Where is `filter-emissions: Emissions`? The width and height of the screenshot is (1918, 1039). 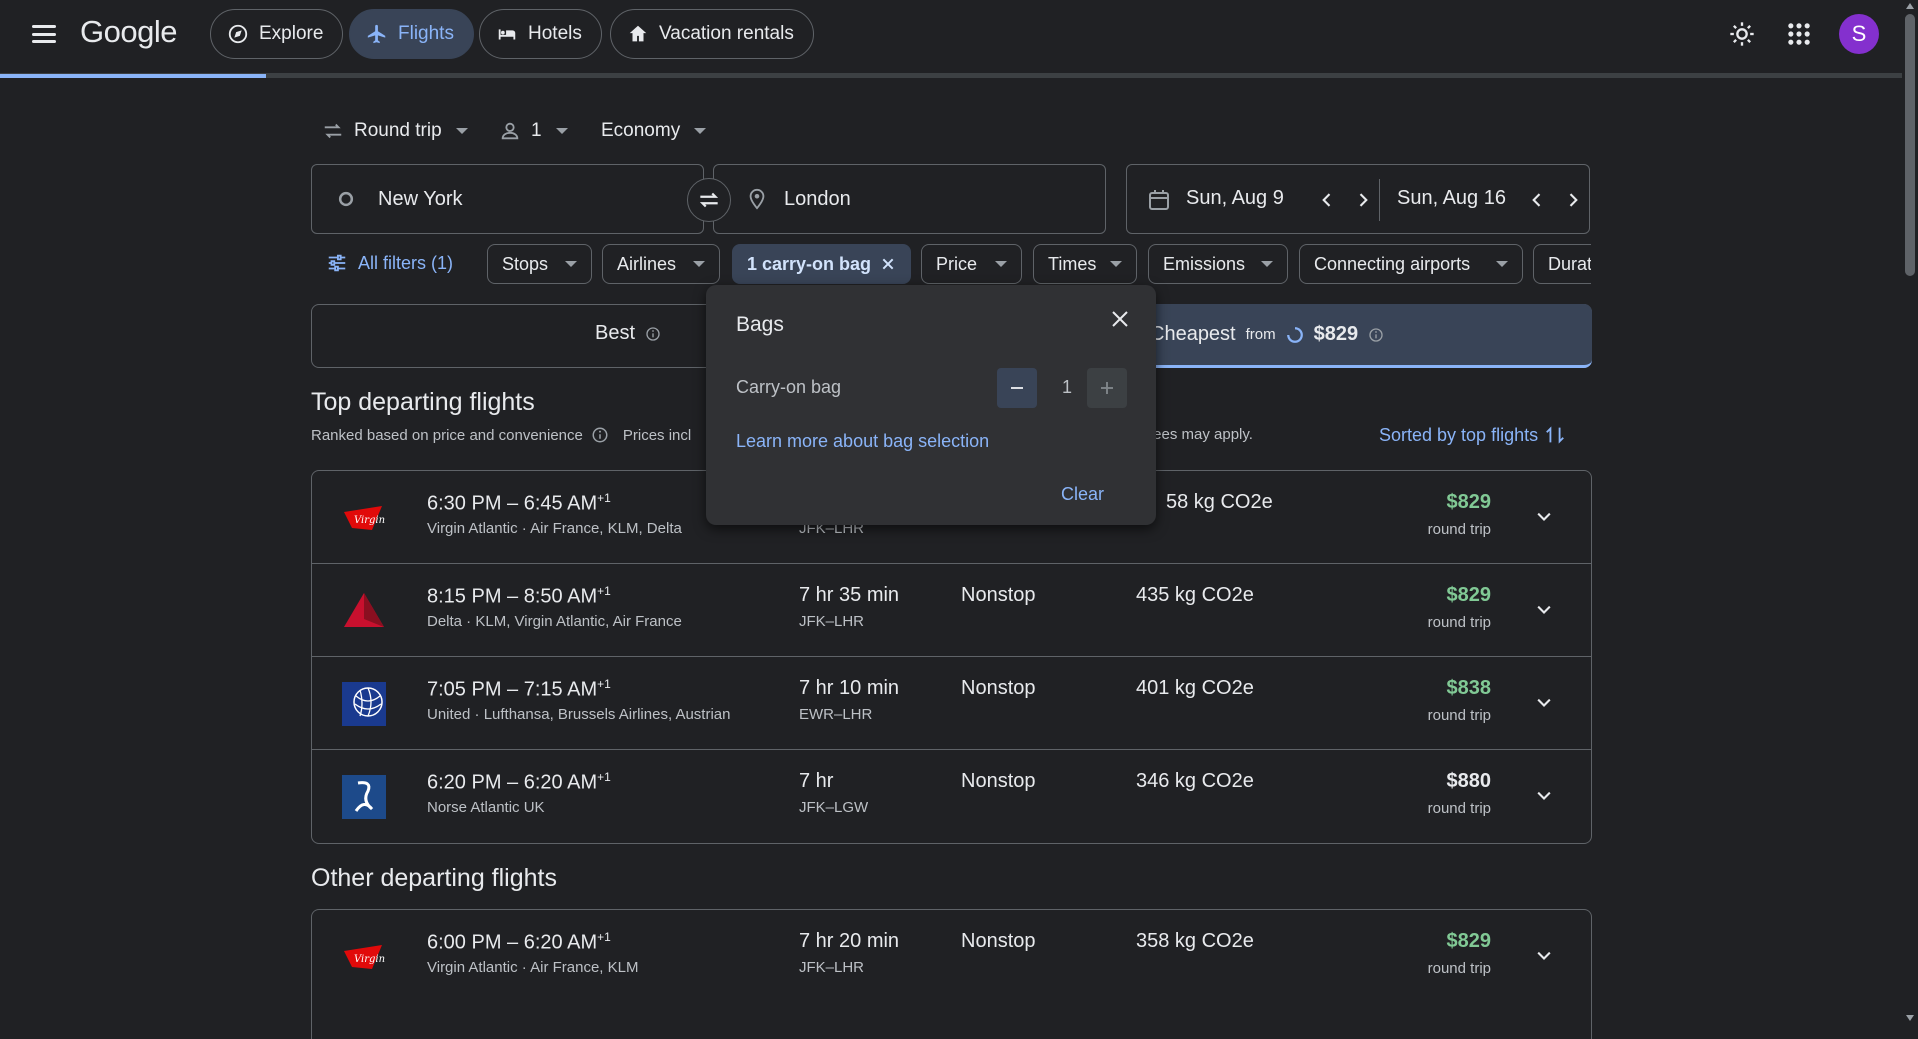
filter-emissions: Emissions is located at coordinates (1218, 264).